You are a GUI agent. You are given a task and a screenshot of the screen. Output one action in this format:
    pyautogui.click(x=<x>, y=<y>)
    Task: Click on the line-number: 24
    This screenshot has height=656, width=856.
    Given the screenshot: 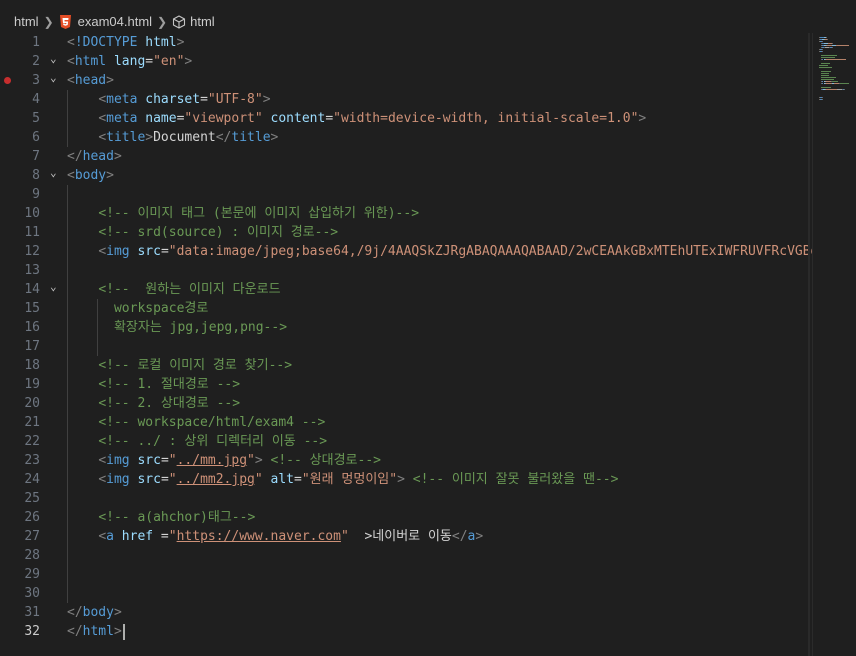 What is the action you would take?
    pyautogui.click(x=32, y=479)
    